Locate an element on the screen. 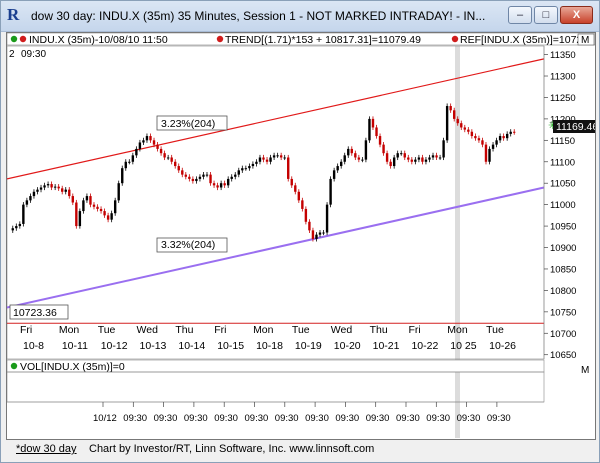  header-collapse-button: M is located at coordinates (585, 40).